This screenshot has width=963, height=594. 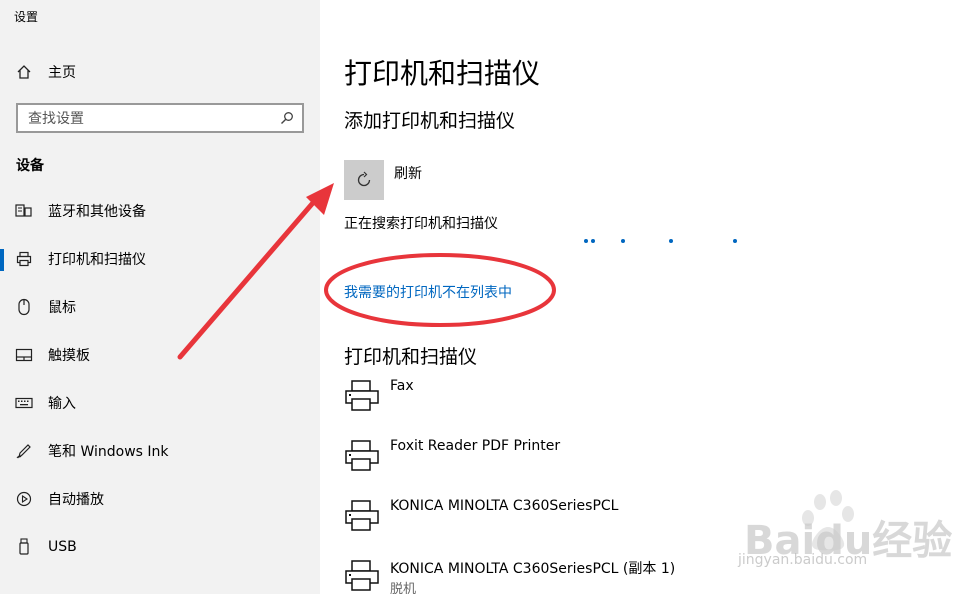 What do you see at coordinates (255, 271) in the screenshot?
I see `annotation-arrow` at bounding box center [255, 271].